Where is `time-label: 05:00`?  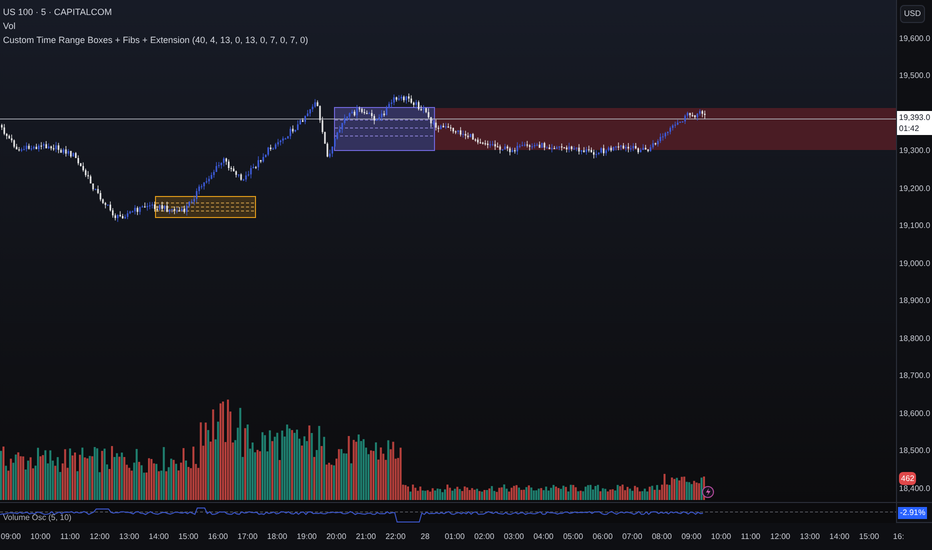 time-label: 05:00 is located at coordinates (573, 536).